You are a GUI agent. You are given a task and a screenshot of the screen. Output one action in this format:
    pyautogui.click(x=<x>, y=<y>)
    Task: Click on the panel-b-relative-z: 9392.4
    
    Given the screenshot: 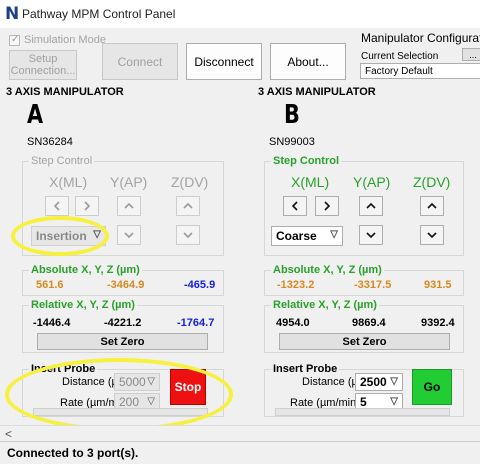 What is the action you would take?
    pyautogui.click(x=438, y=323)
    